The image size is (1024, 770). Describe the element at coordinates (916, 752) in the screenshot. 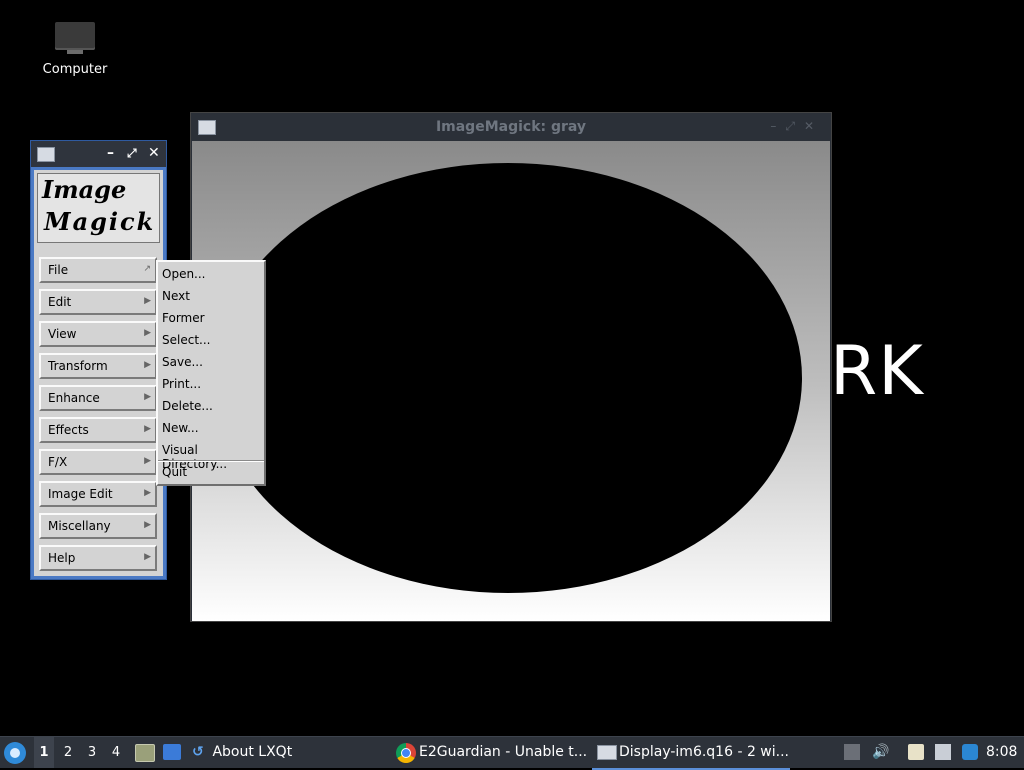

I see `clipboard-icon` at that location.